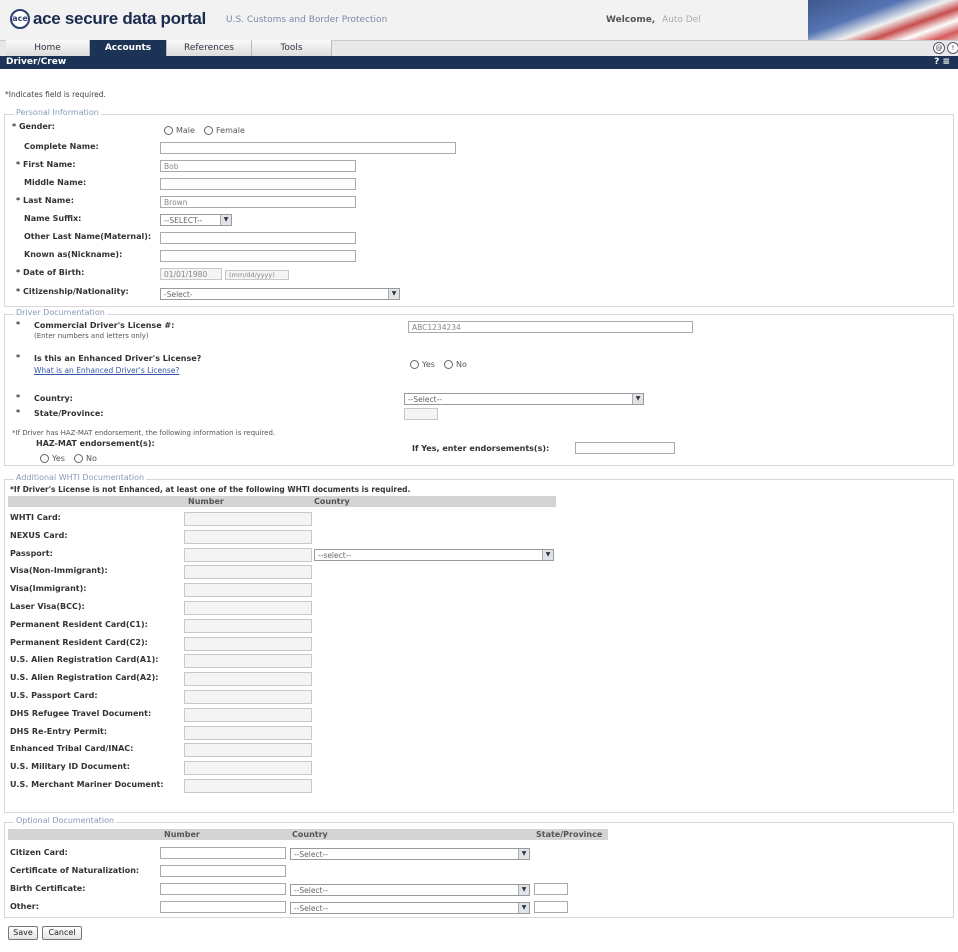 The image size is (958, 952). I want to click on help-icon: ? ≡, so click(942, 62).